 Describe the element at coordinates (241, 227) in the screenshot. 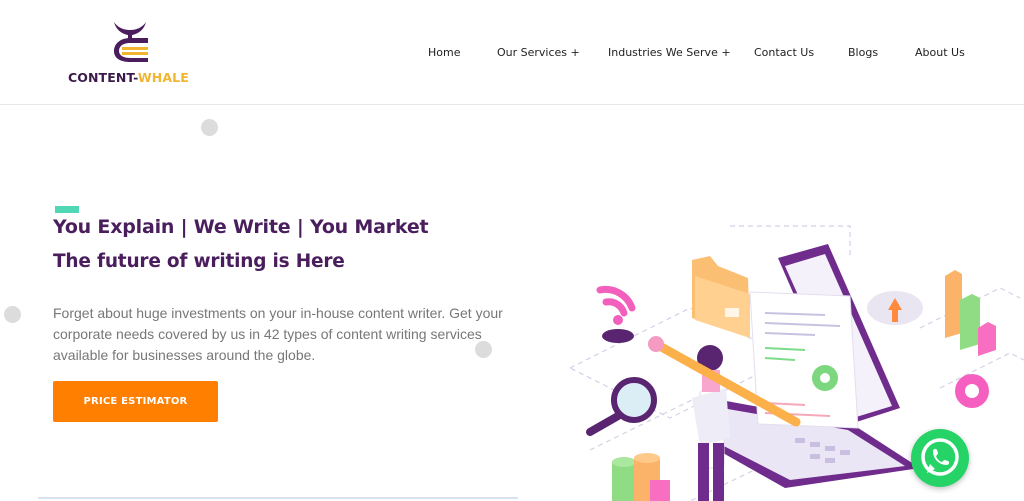

I see `hero-headline: You Explain | We Write | You Market` at that location.